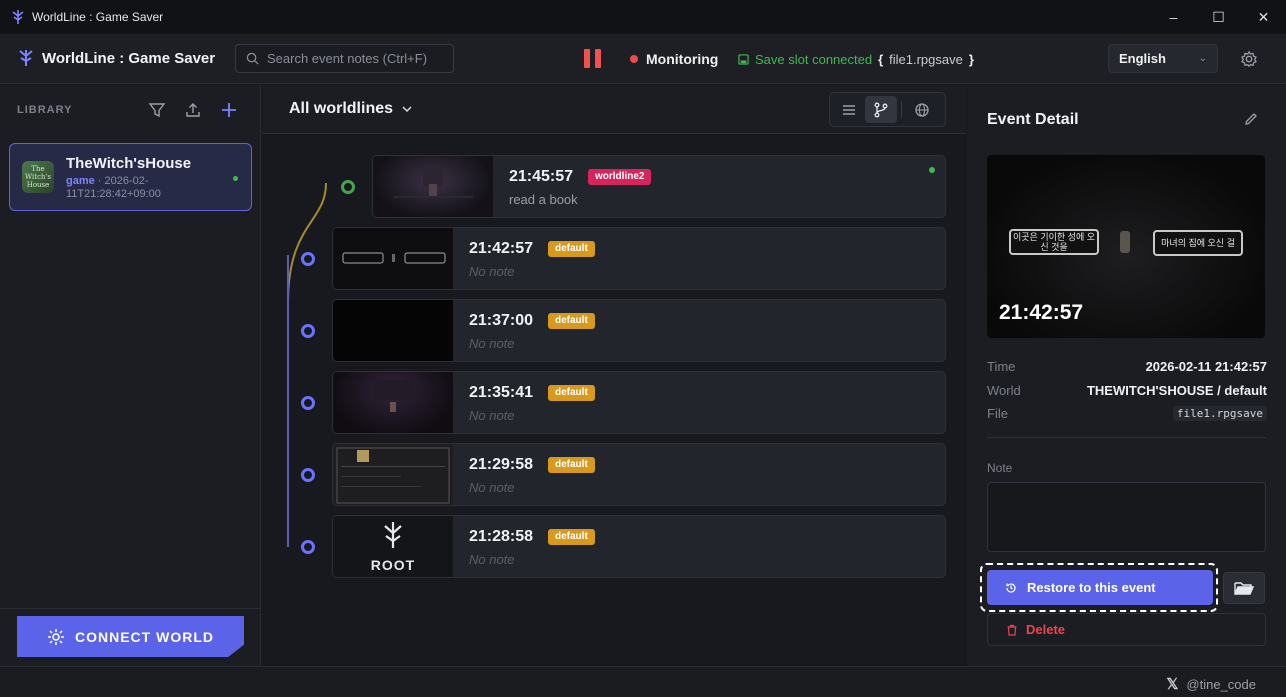 The image size is (1286, 697). I want to click on social-handle: 𝕏 @tine_code, so click(1211, 684).